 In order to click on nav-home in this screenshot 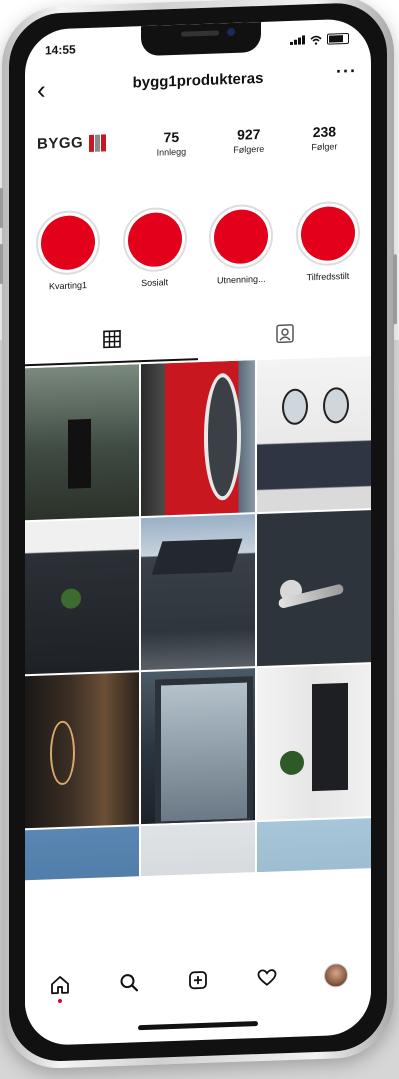, I will do `click(60, 984)`.